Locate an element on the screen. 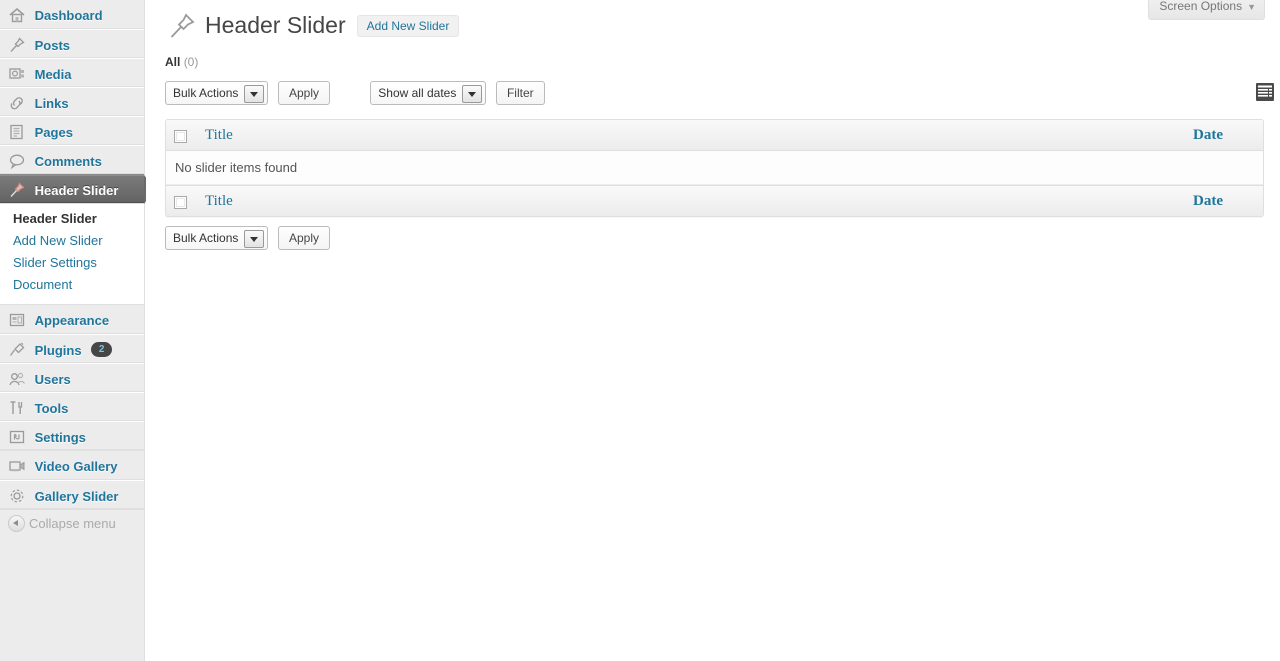  date-filter-select: Show all dates is located at coordinates (428, 93).